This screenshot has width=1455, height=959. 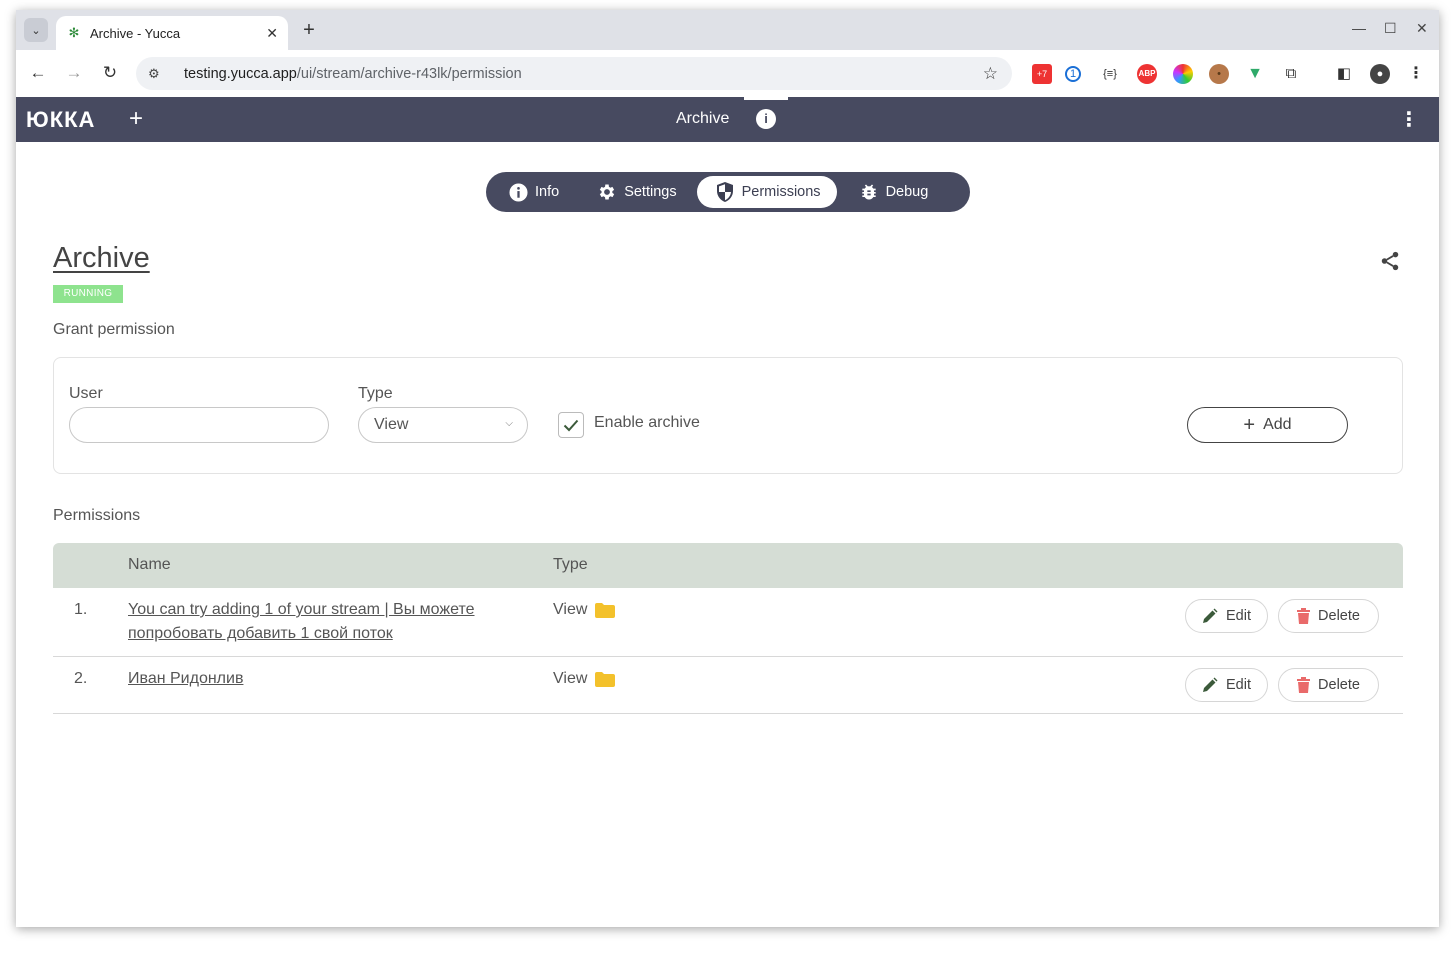 I want to click on permissions-heading: Permissions, so click(x=97, y=515).